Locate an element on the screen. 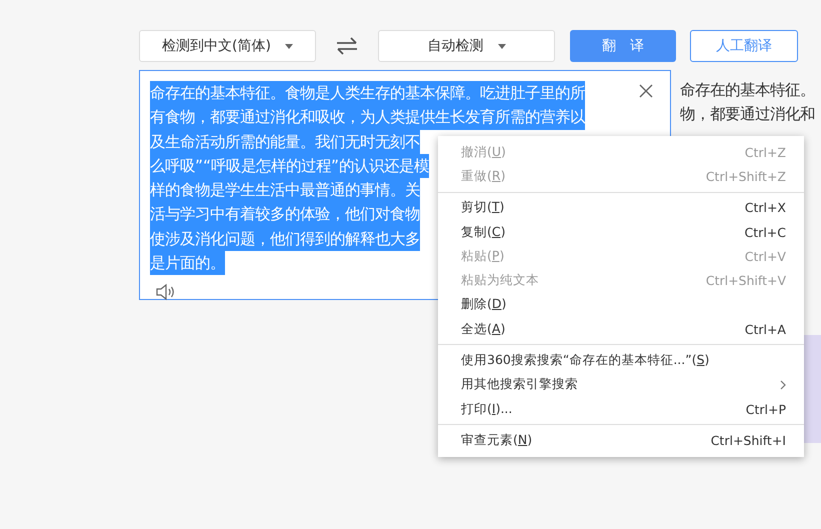 This screenshot has height=529, width=821. speaker-icon is located at coordinates (165, 292).